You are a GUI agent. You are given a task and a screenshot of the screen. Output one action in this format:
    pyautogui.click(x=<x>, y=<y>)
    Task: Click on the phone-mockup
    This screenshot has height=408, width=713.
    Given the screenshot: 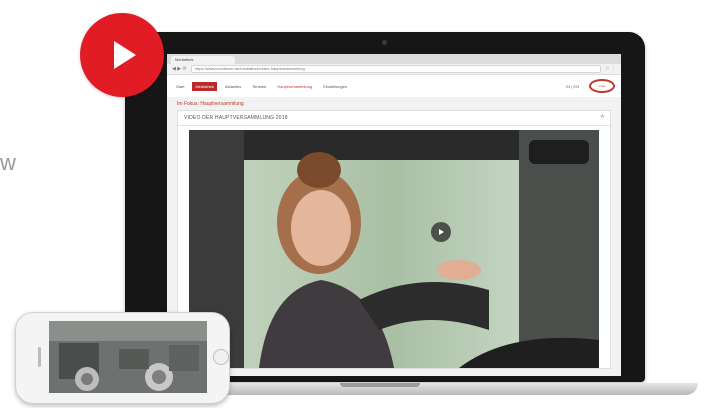 What is the action you would take?
    pyautogui.click(x=122, y=358)
    